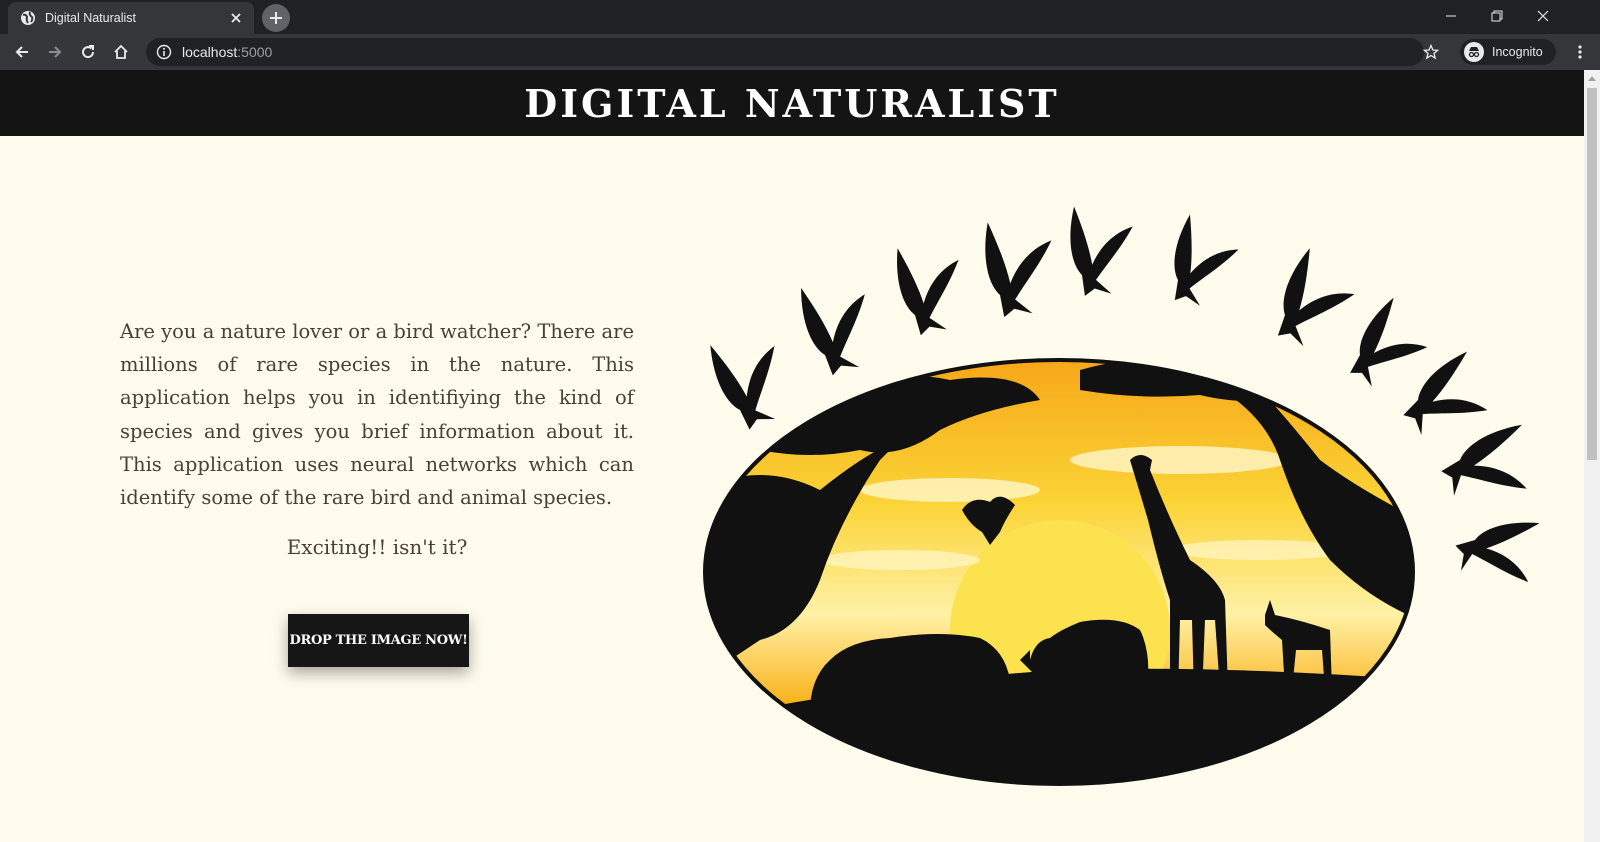 The image size is (1600, 842). I want to click on browser-toolbar: localhost:5000 Incognito, so click(800, 52).